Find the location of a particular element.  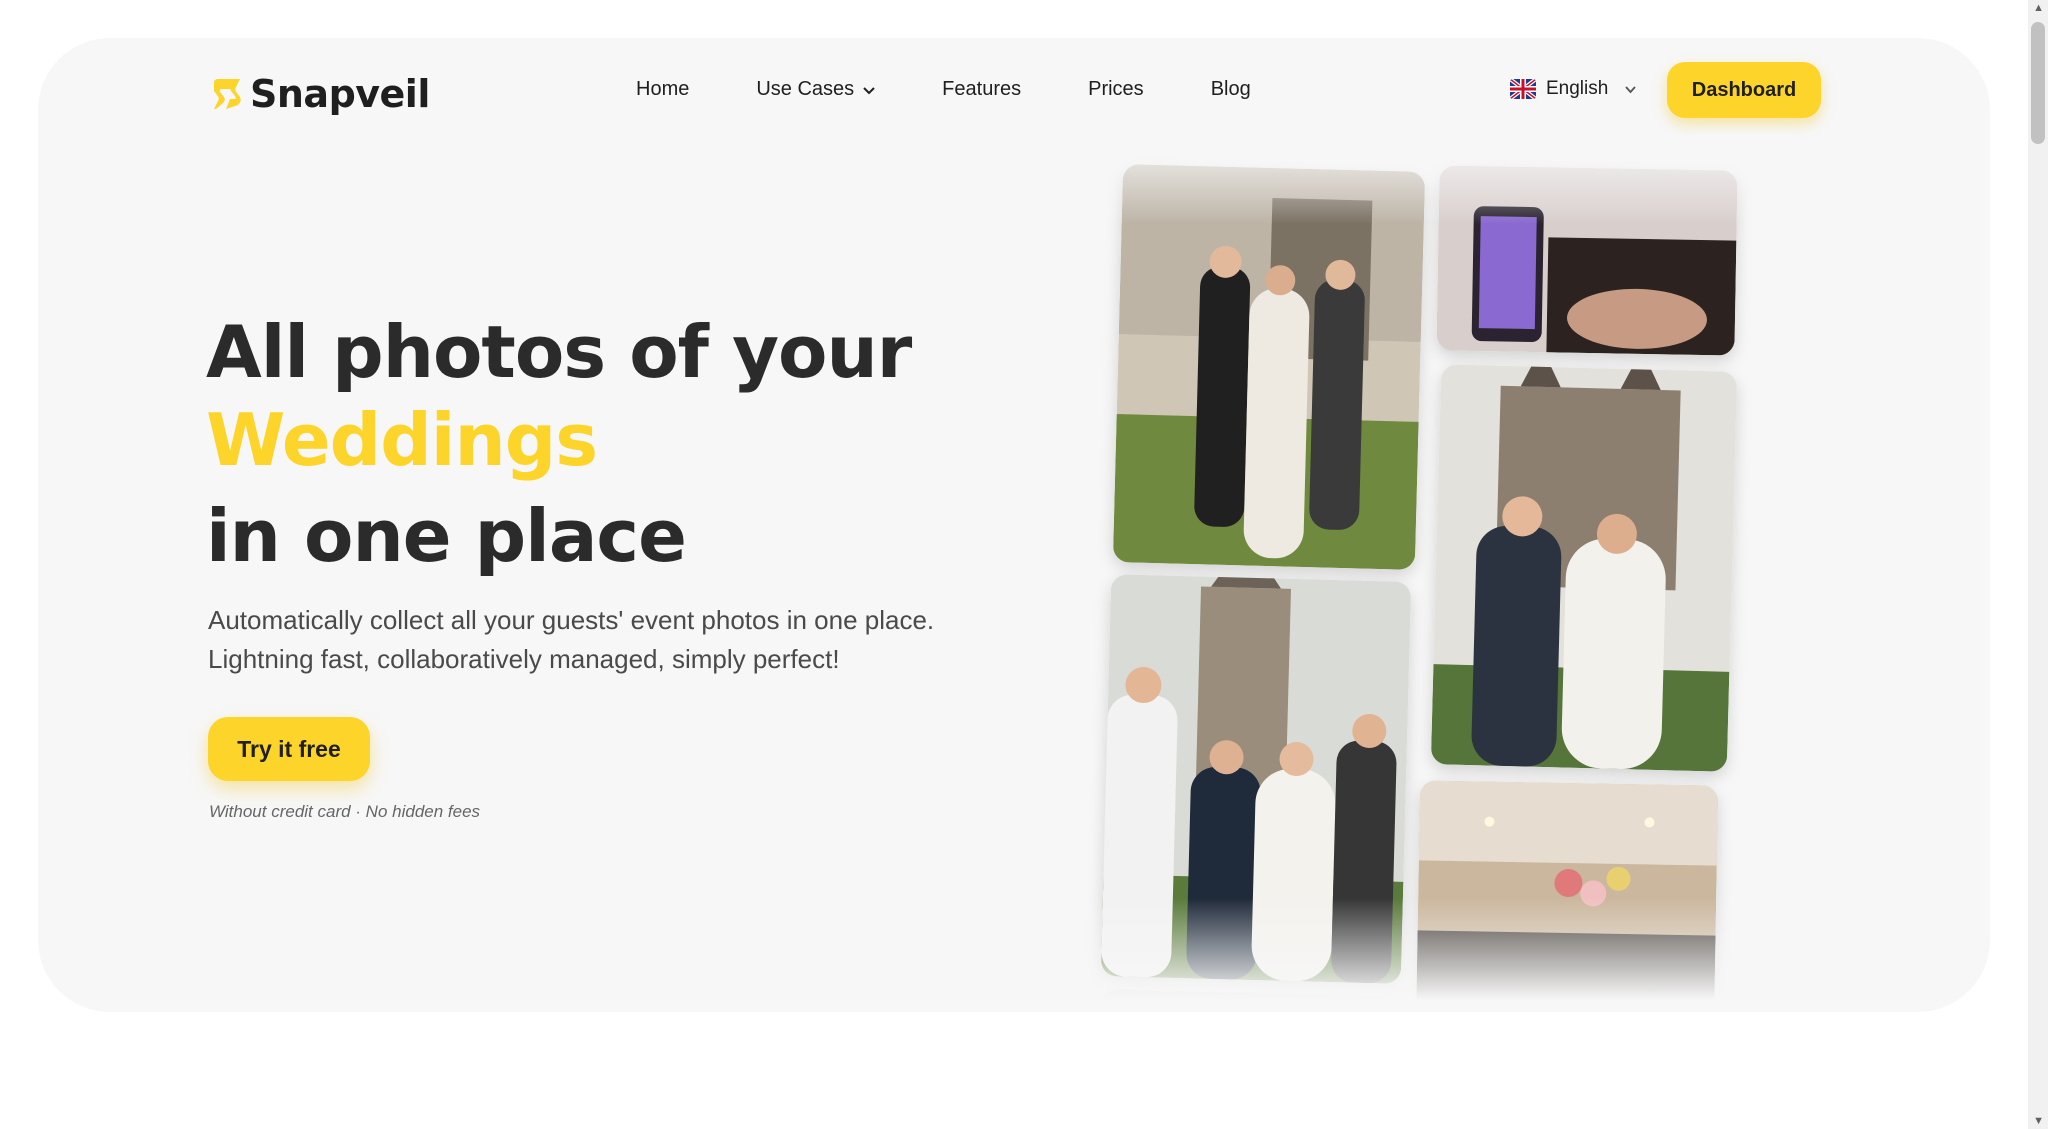

brand-name: Snapveil is located at coordinates (340, 94).